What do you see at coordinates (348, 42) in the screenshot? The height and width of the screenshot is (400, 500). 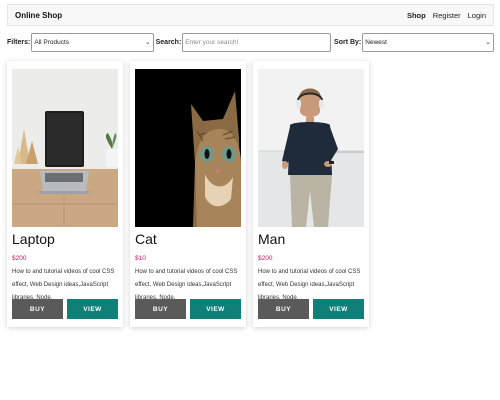 I see `sort-label: Sort By:` at bounding box center [348, 42].